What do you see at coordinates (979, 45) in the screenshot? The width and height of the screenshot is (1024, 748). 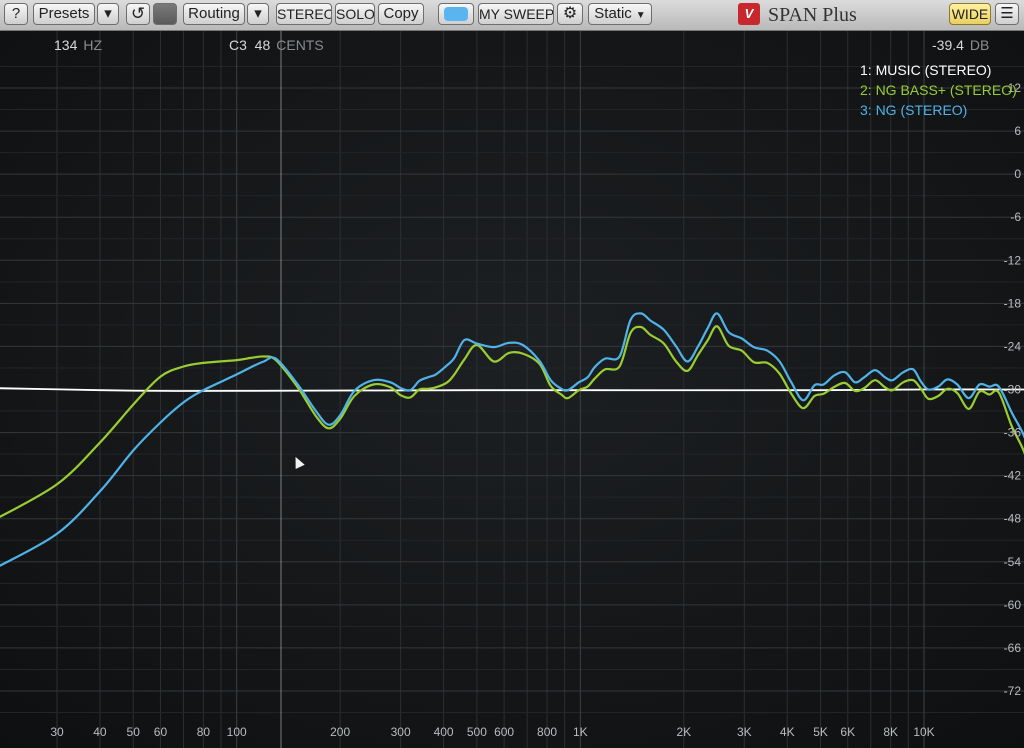 I see `level-unit: DB` at bounding box center [979, 45].